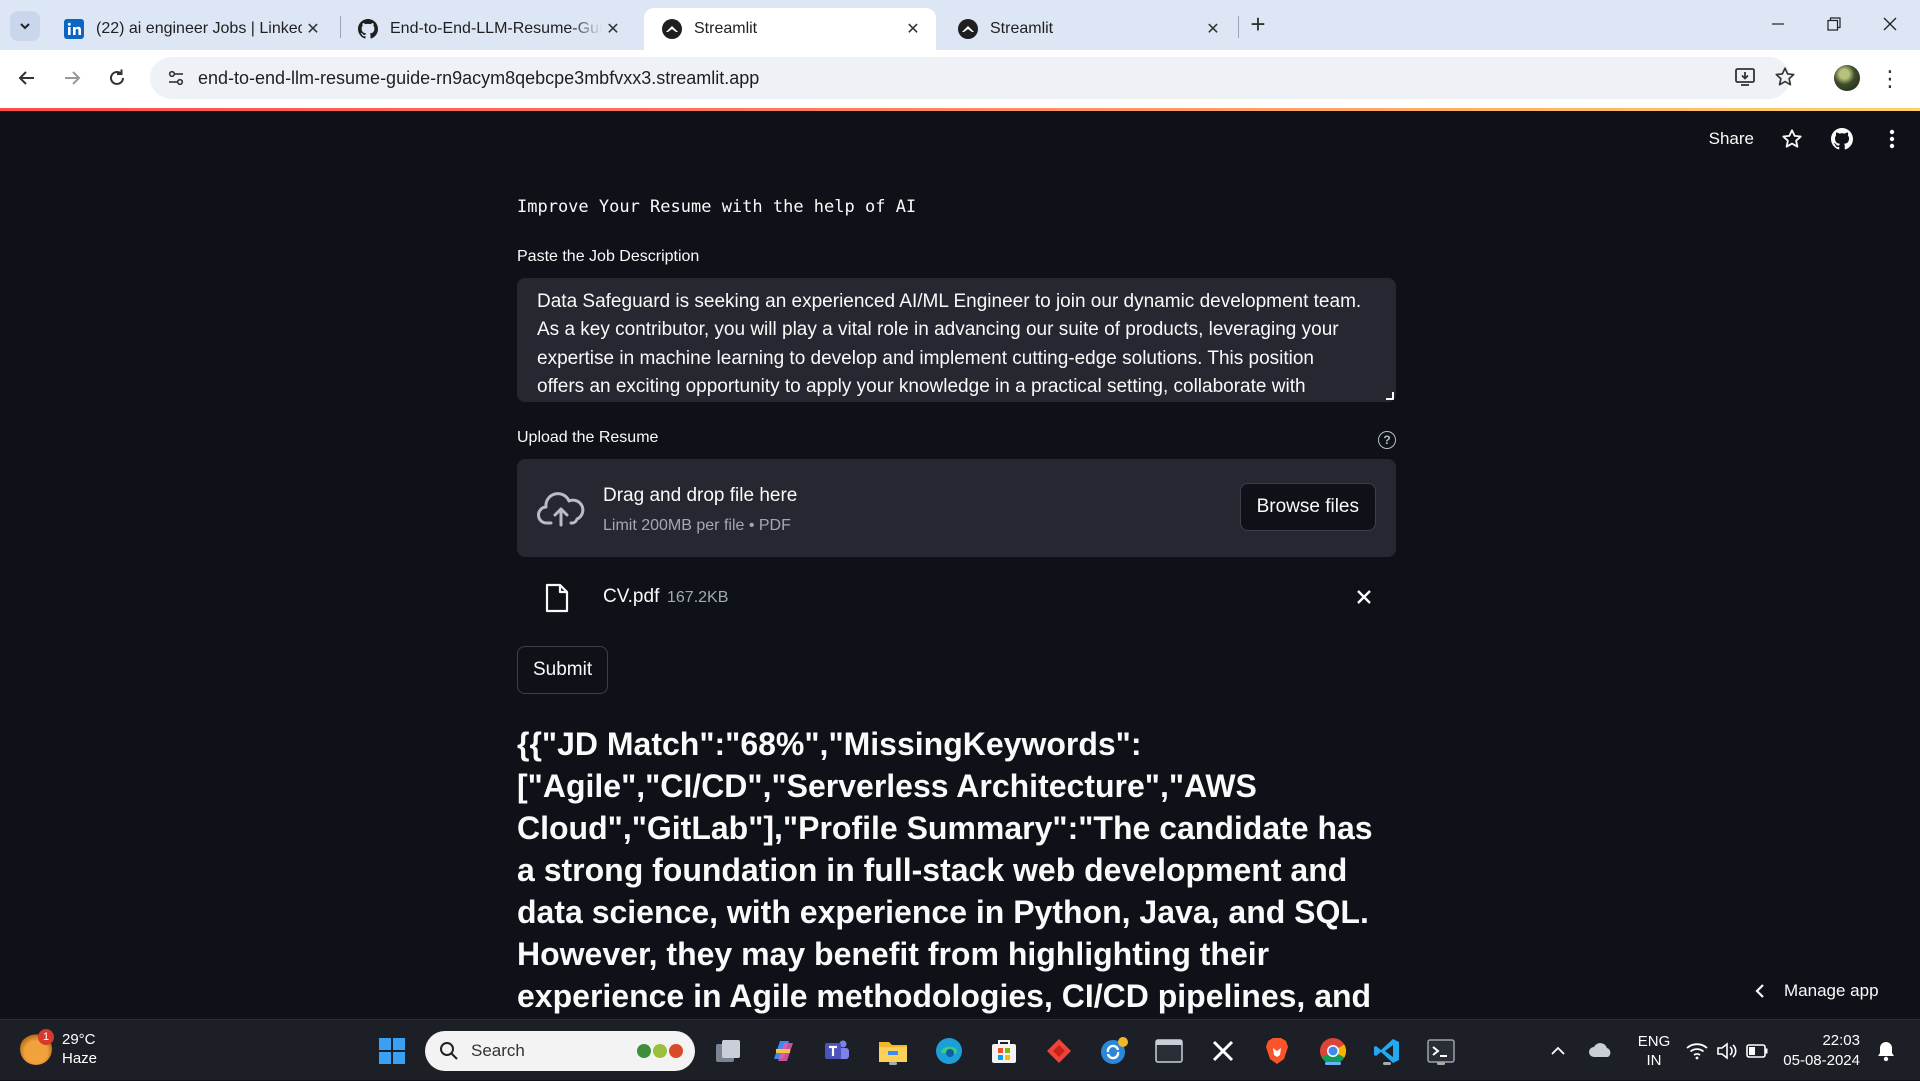 This screenshot has height=1081, width=1920. Describe the element at coordinates (46, 1037) in the screenshot. I see `weather-badge: 1` at that location.